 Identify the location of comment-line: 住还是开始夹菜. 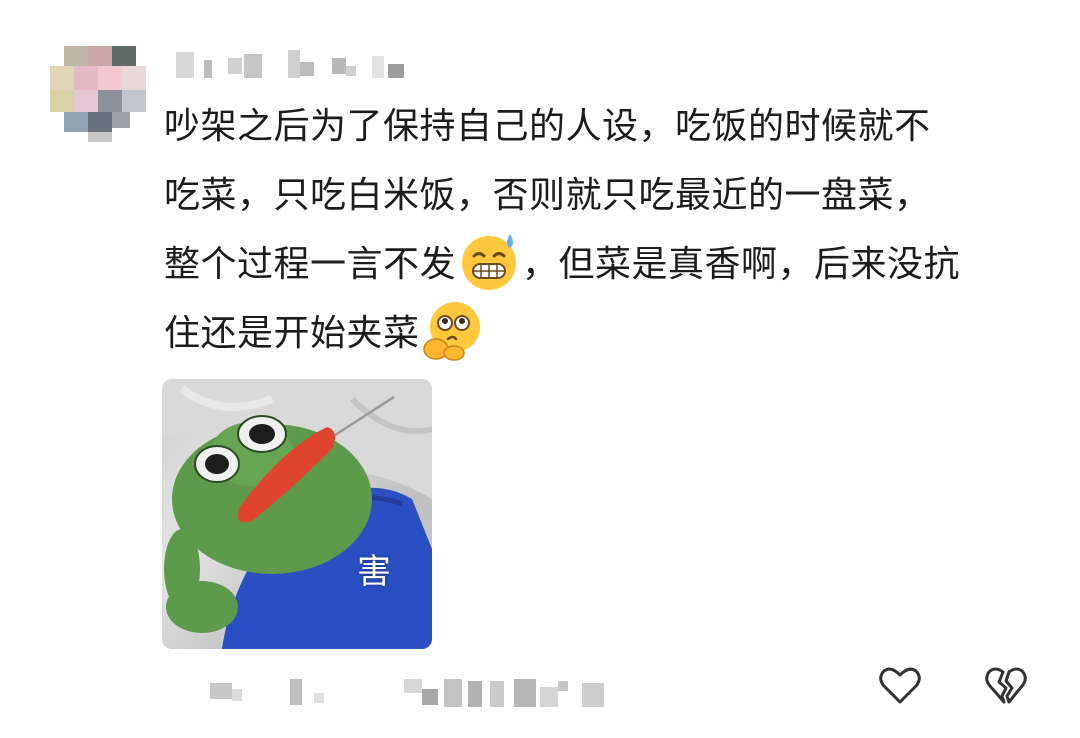
(292, 333).